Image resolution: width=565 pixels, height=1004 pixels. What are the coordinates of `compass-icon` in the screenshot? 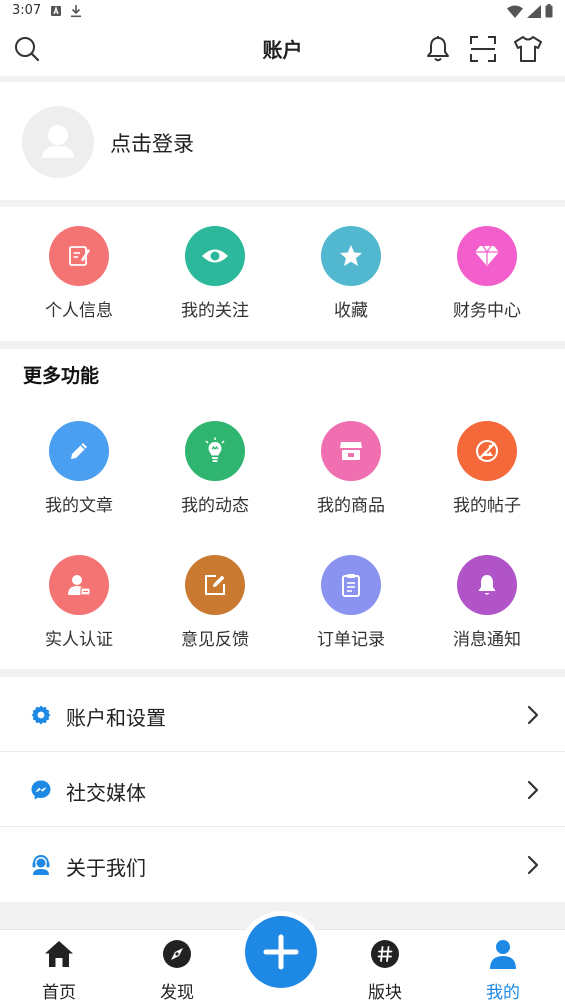 It's located at (177, 954).